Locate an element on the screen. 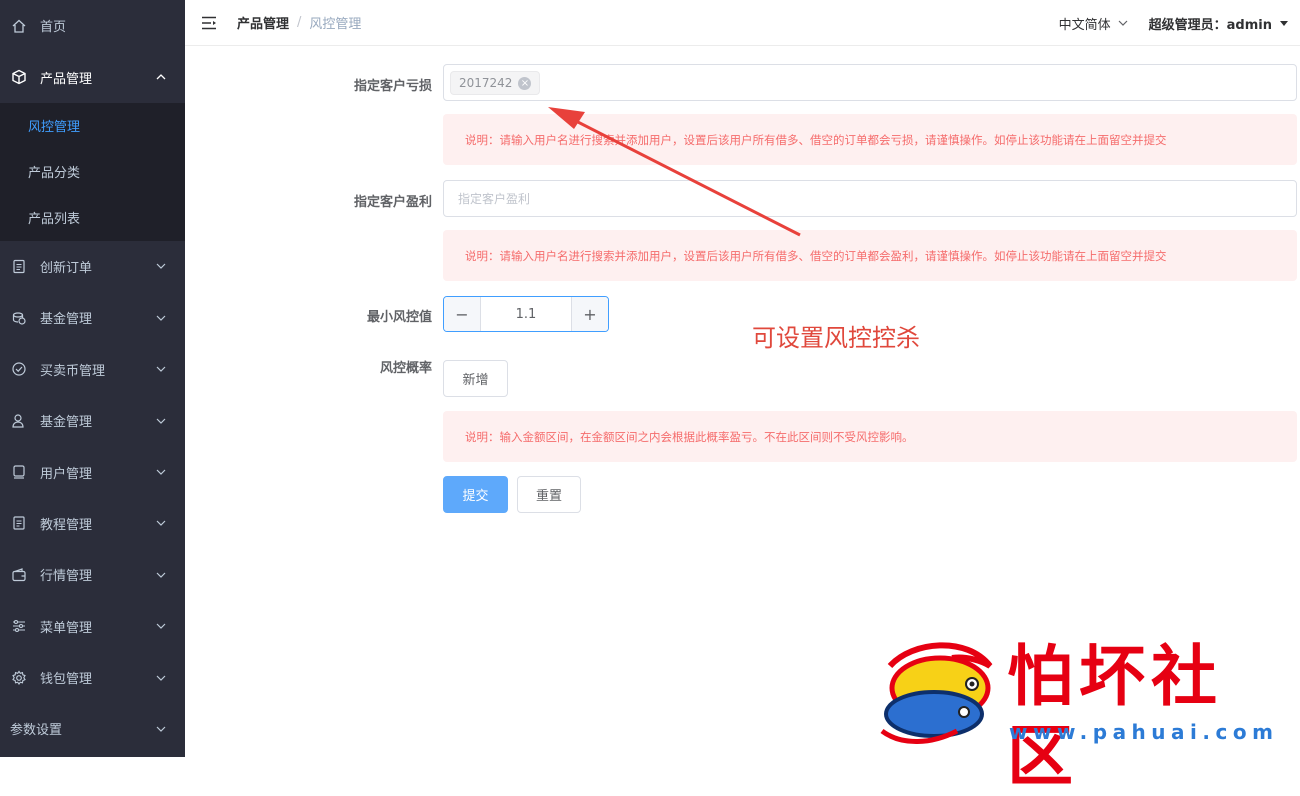 The height and width of the screenshot is (796, 1300). language-label: 中文简体 is located at coordinates (1085, 23).